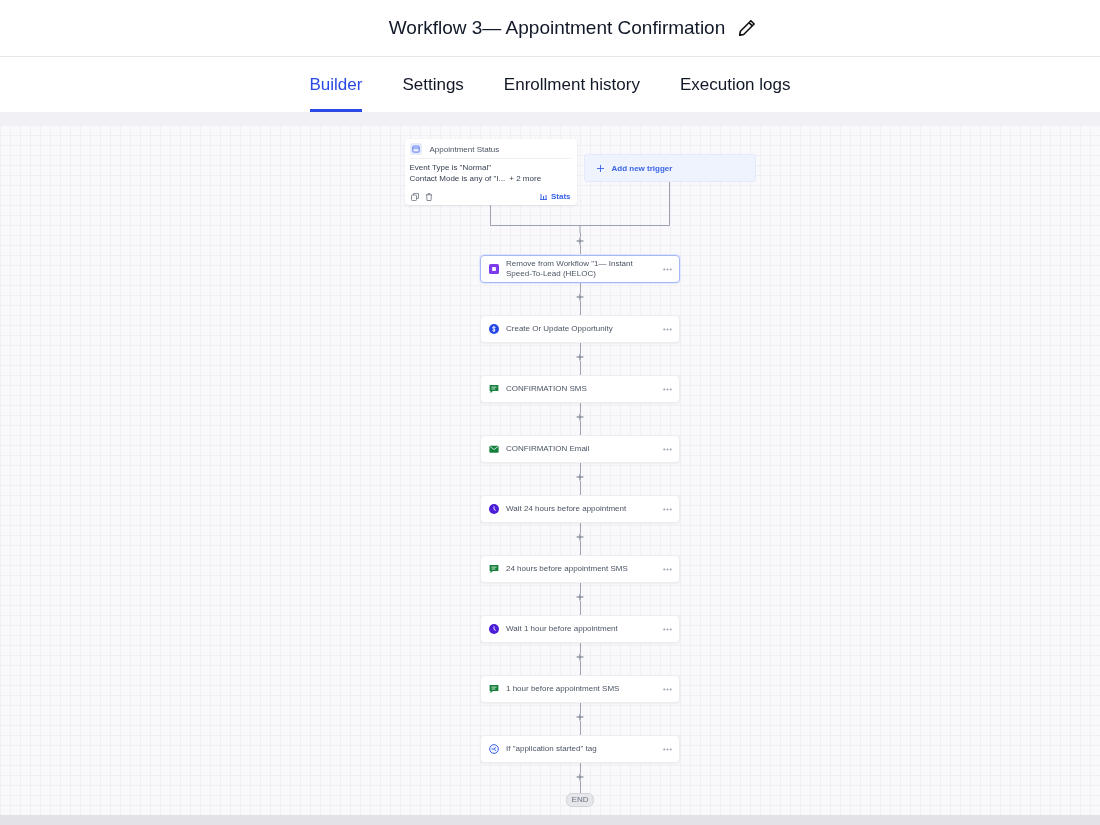 Image resolution: width=1100 pixels, height=825 pixels. What do you see at coordinates (570, 269) in the screenshot?
I see `step-label: Remove from Workflow "1— Instant Speed-To-Lead (HELOC)` at bounding box center [570, 269].